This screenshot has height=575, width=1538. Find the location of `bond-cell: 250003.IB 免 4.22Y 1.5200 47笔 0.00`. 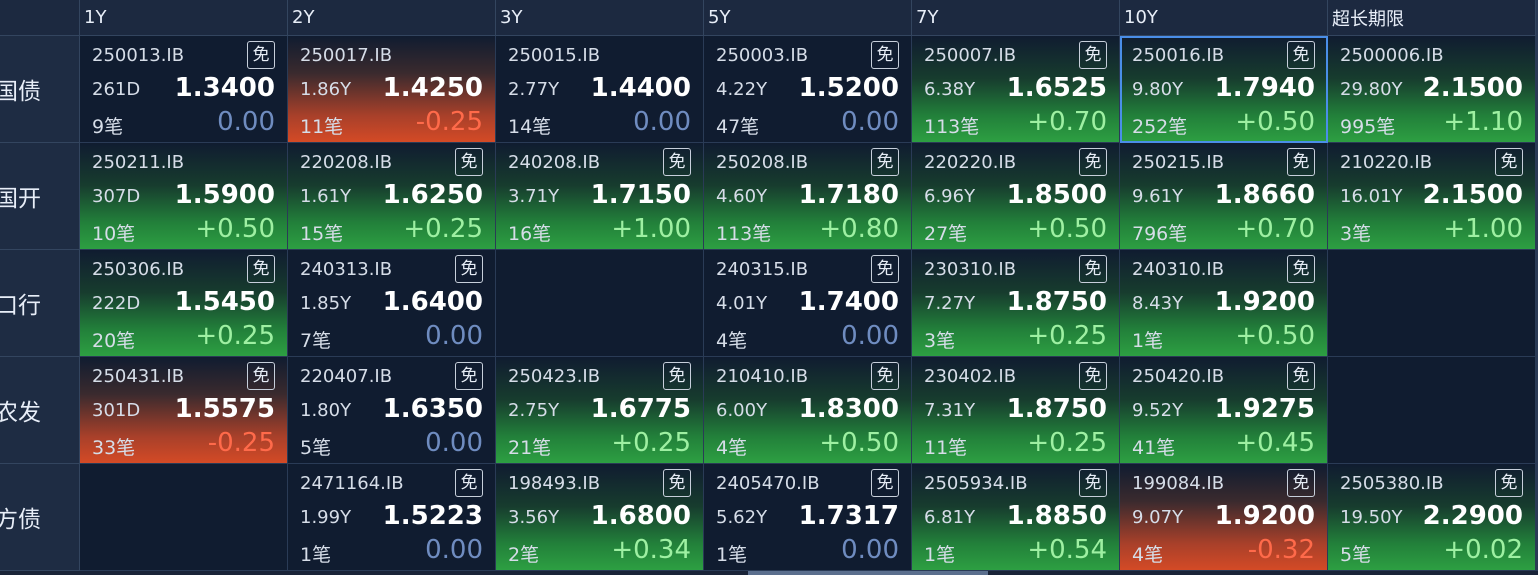

bond-cell: 250003.IB 免 4.22Y 1.5200 47笔 0.00 is located at coordinates (808, 89).